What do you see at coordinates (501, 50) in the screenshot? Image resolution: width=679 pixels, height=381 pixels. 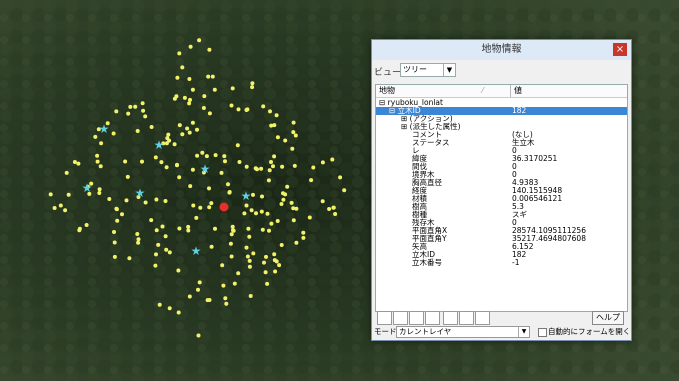 I see `window-titlebar: 地物情報 ×` at bounding box center [501, 50].